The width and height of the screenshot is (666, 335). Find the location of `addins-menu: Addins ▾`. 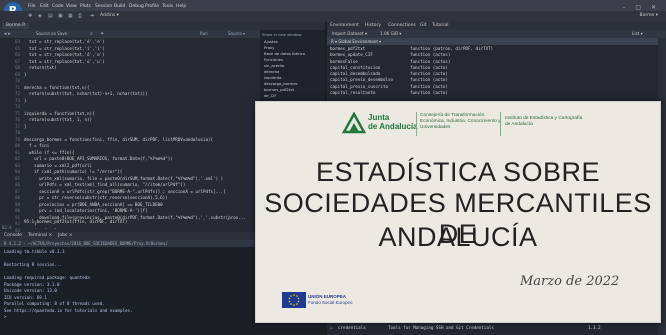

addins-menu: Addins ▾ is located at coordinates (109, 15).